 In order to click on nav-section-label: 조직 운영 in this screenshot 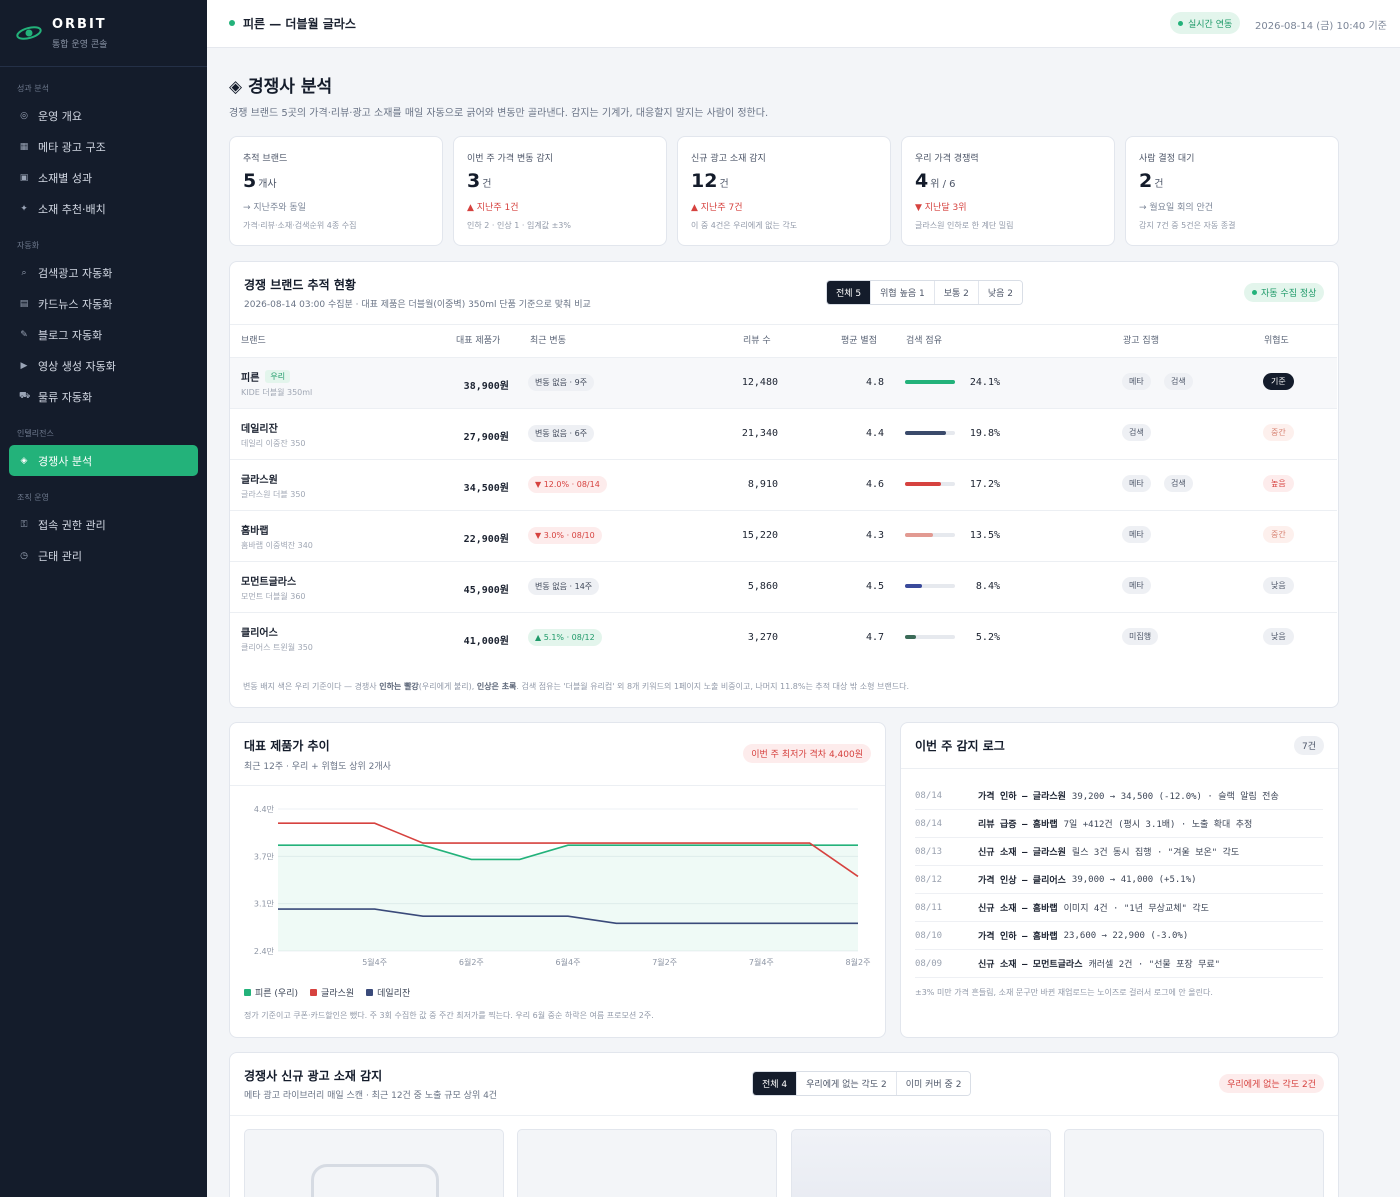, I will do `click(33, 497)`.